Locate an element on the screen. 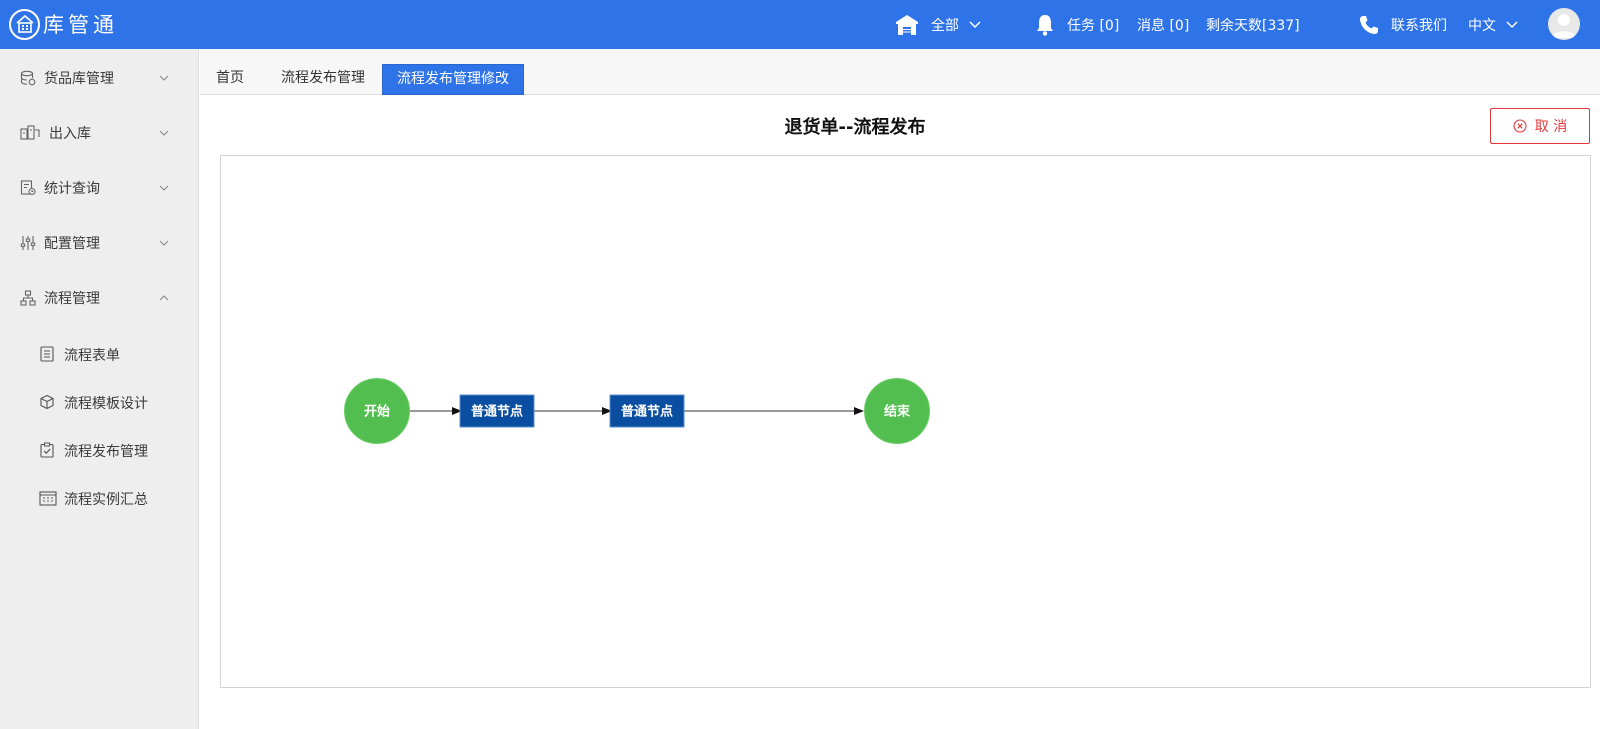  chevron-up-icon is located at coordinates (164, 298).